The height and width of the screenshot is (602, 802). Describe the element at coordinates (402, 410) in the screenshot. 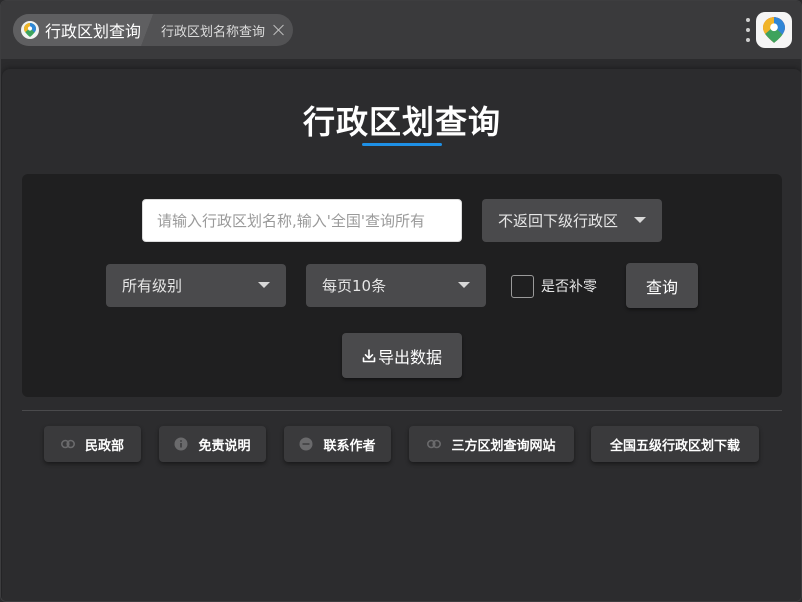

I see `section-divider` at that location.